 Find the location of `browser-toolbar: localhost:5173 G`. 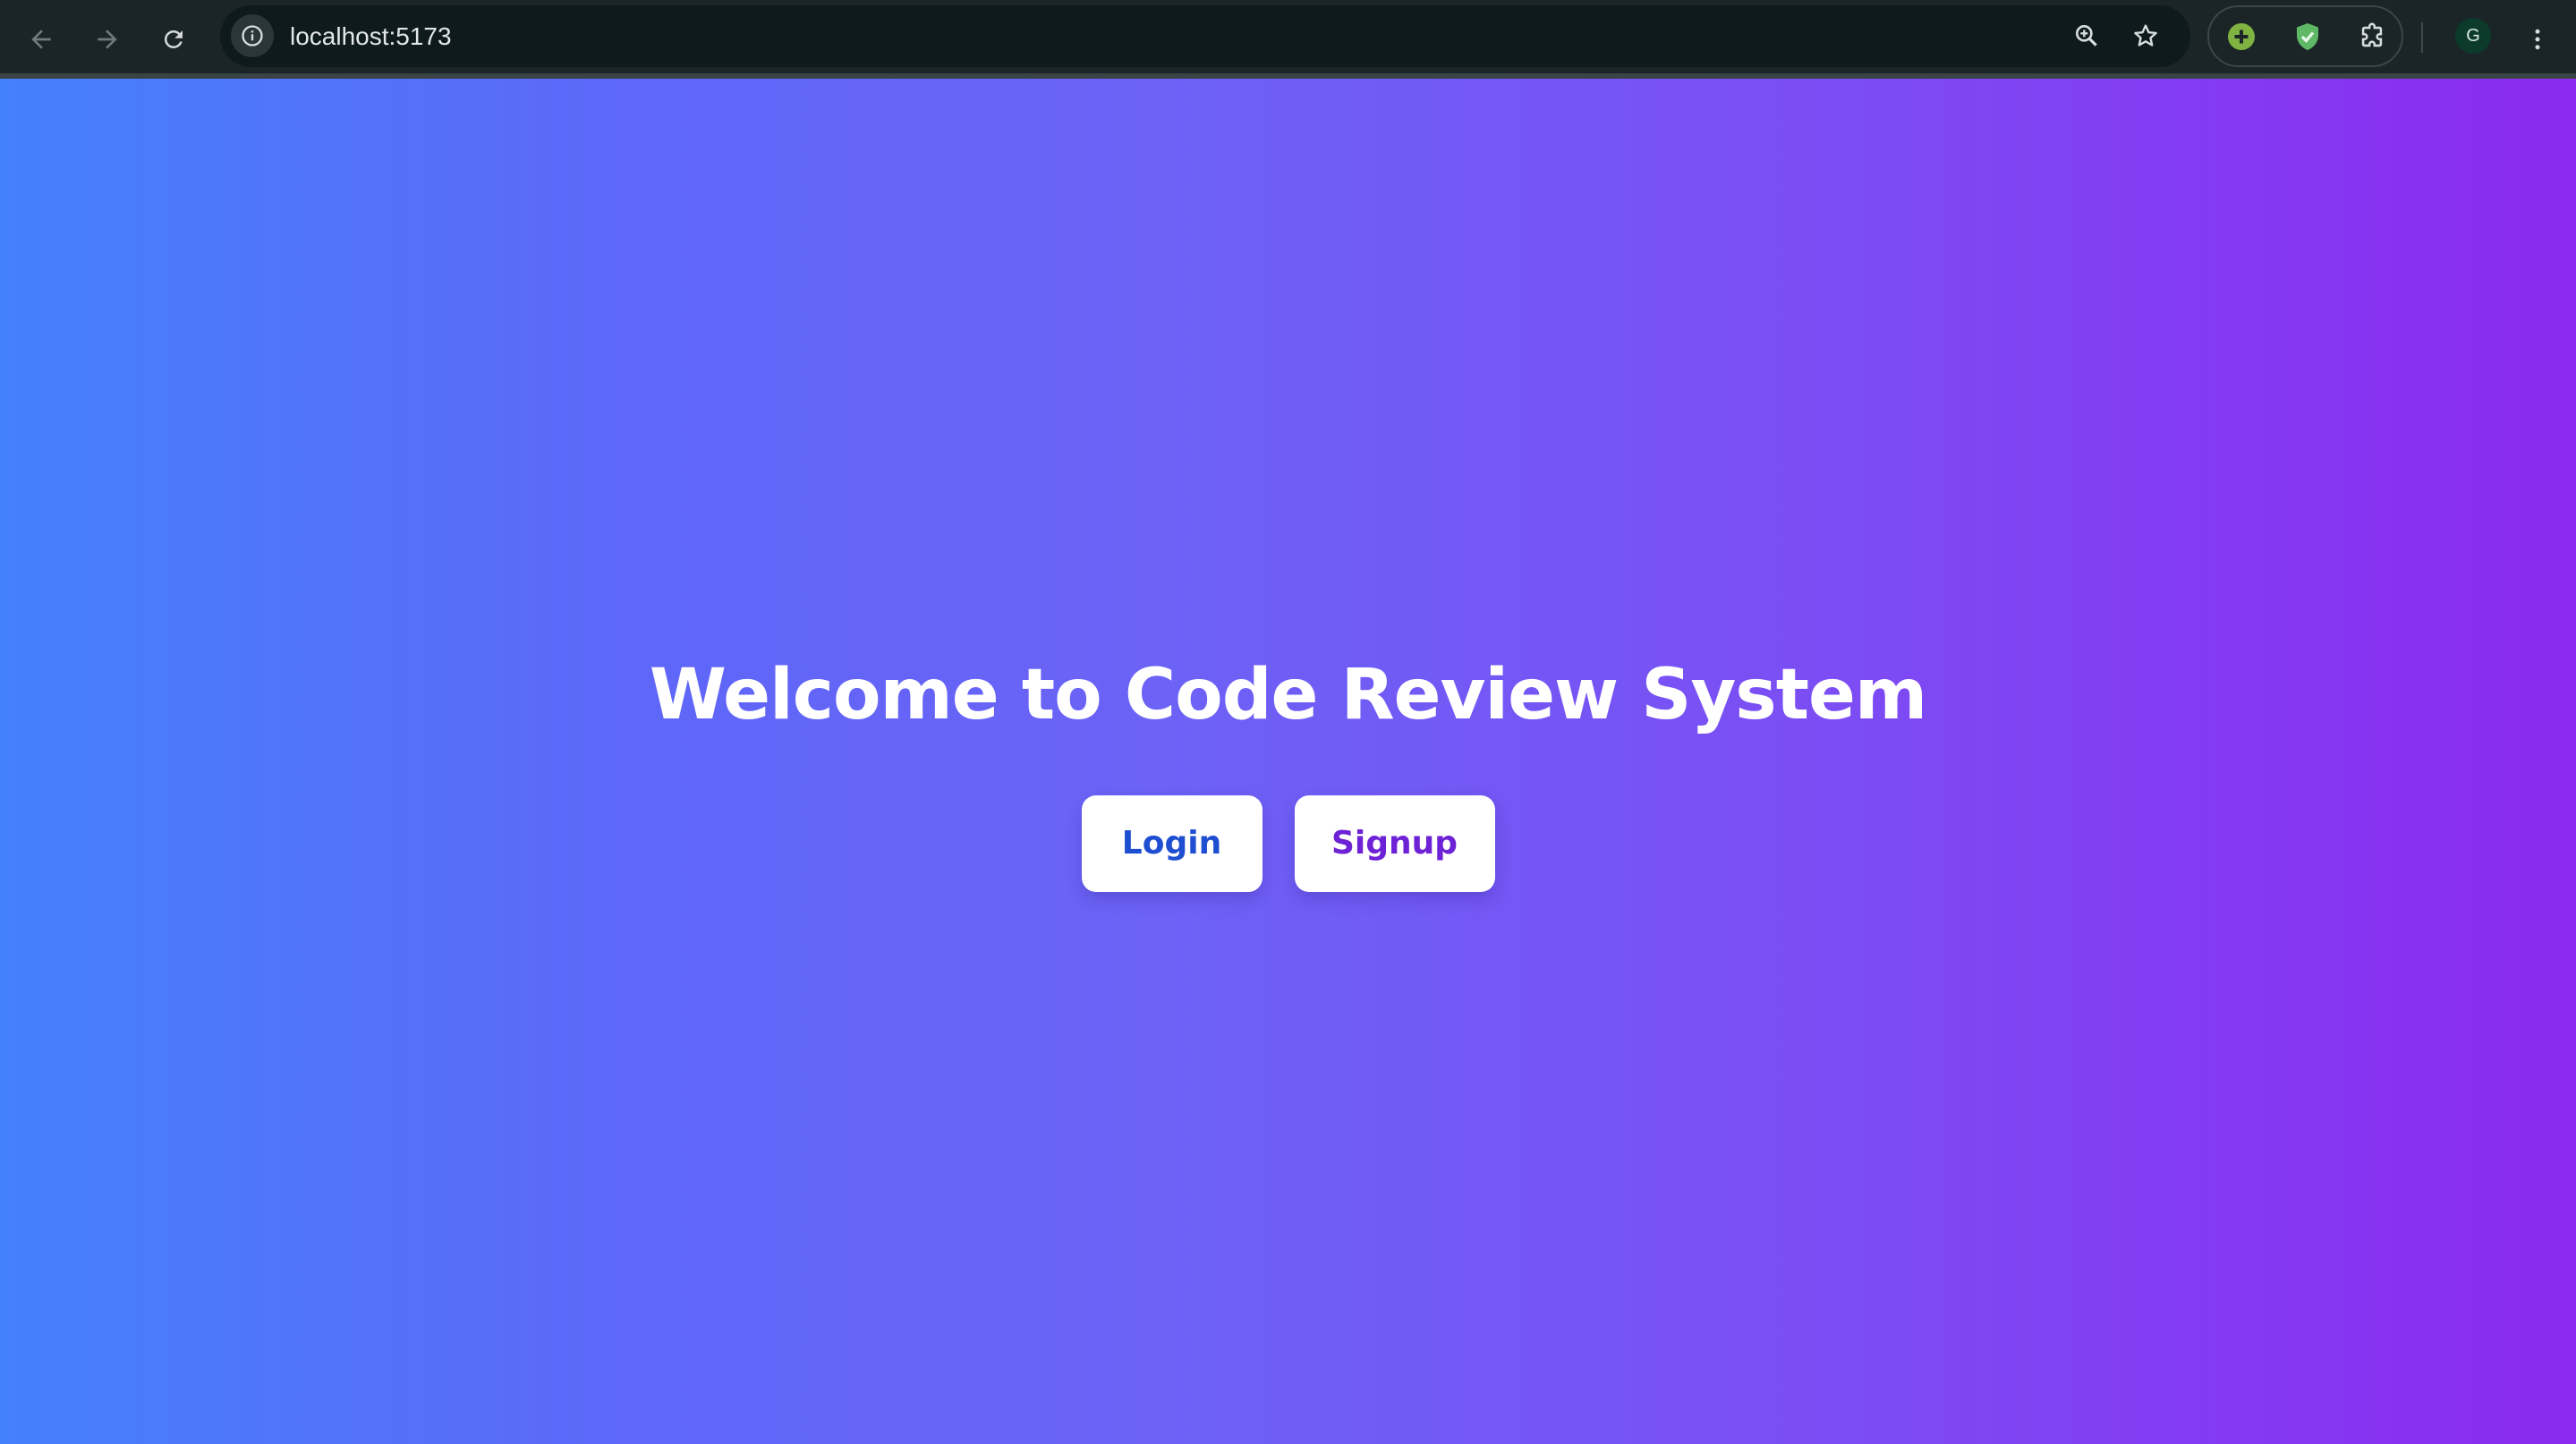

browser-toolbar: localhost:5173 G is located at coordinates (1288, 39).